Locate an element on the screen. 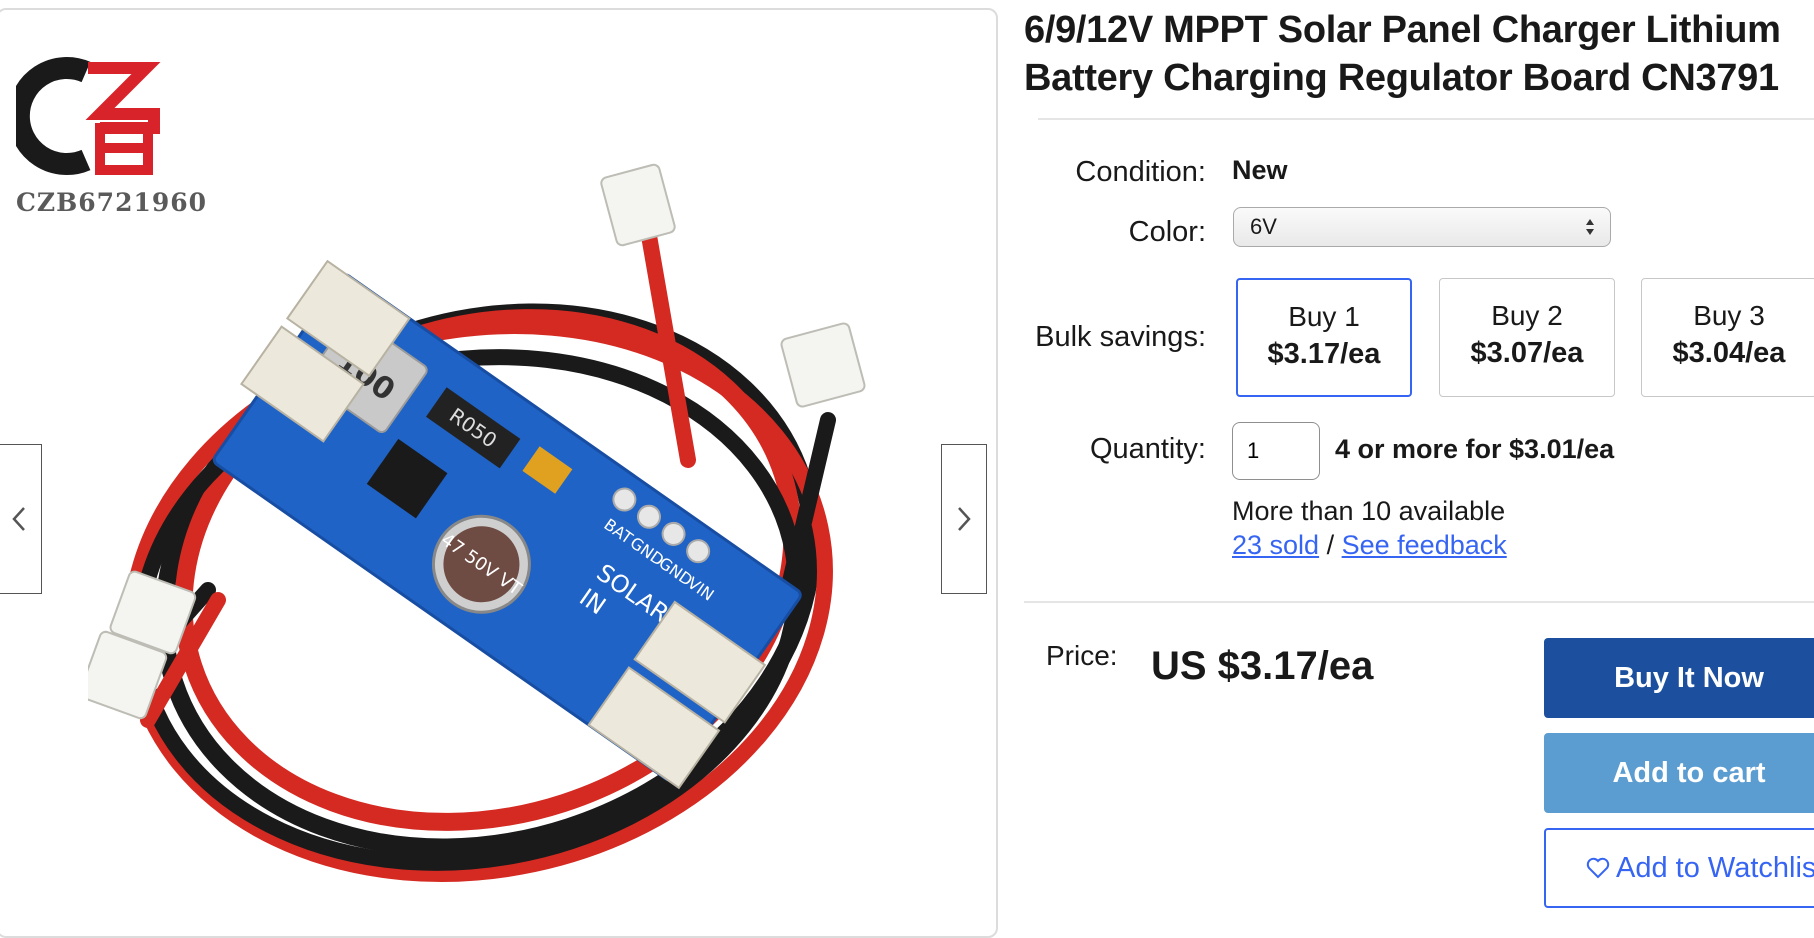 The width and height of the screenshot is (1814, 938). add-to-cart-button: Add to cart is located at coordinates (1679, 773).